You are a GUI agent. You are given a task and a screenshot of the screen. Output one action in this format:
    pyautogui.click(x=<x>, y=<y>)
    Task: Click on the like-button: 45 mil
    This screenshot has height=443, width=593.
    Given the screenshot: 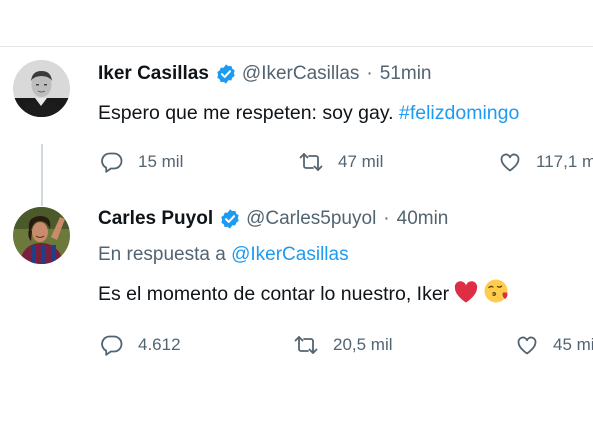 What is the action you would take?
    pyautogui.click(x=554, y=345)
    